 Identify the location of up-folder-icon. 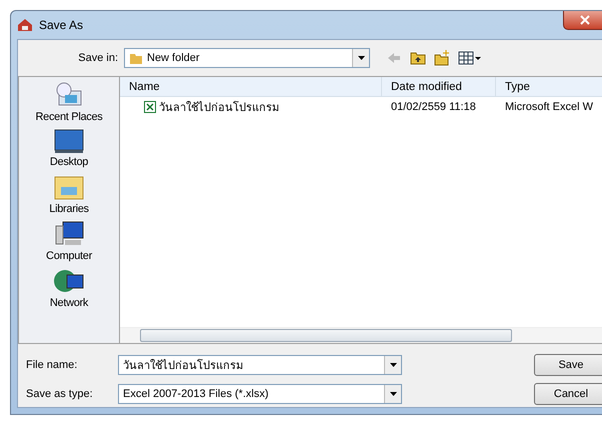
(418, 58).